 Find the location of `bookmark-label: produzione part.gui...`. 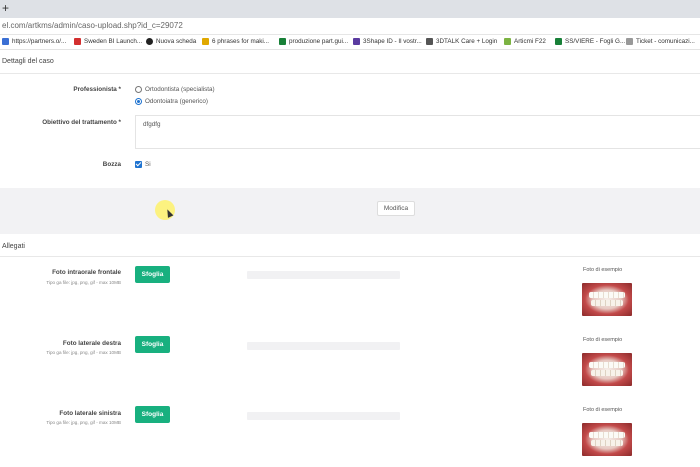

bookmark-label: produzione part.gui... is located at coordinates (319, 41).